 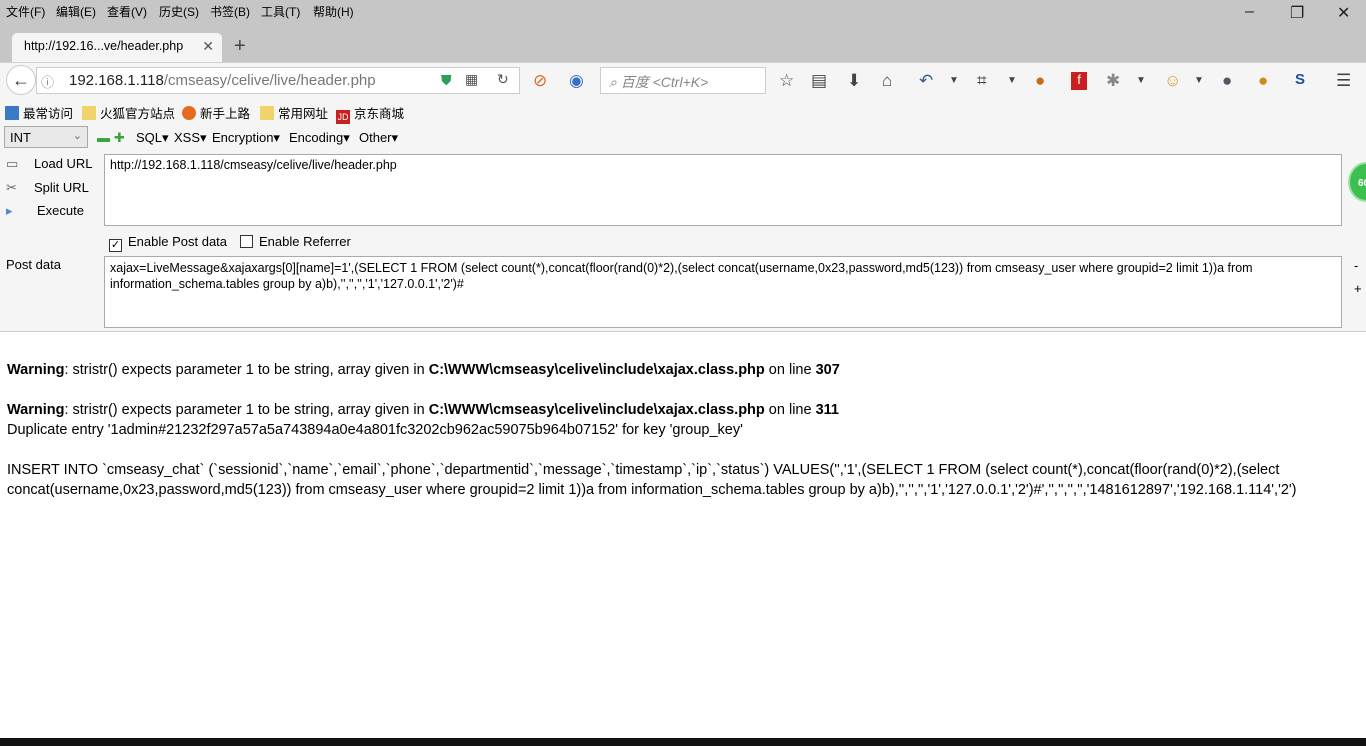 What do you see at coordinates (1343, 13) in the screenshot?
I see `close-window-button: ✕` at bounding box center [1343, 13].